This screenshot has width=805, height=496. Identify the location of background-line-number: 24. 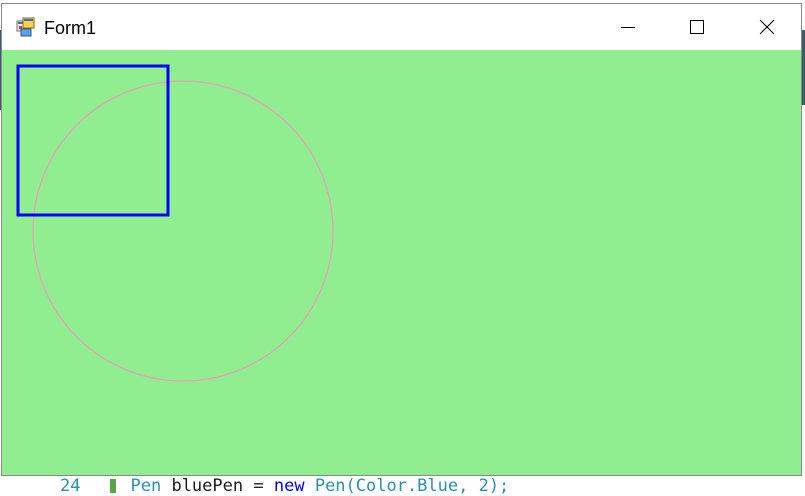
(70, 486).